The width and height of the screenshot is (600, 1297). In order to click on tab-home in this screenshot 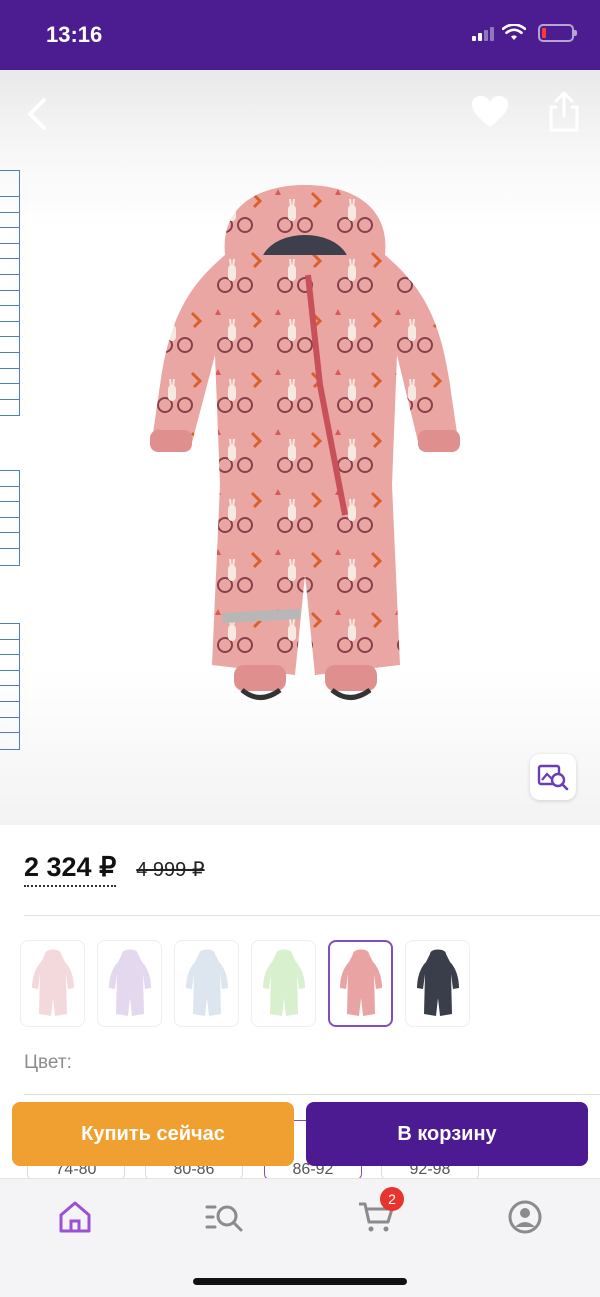, I will do `click(75, 1217)`.